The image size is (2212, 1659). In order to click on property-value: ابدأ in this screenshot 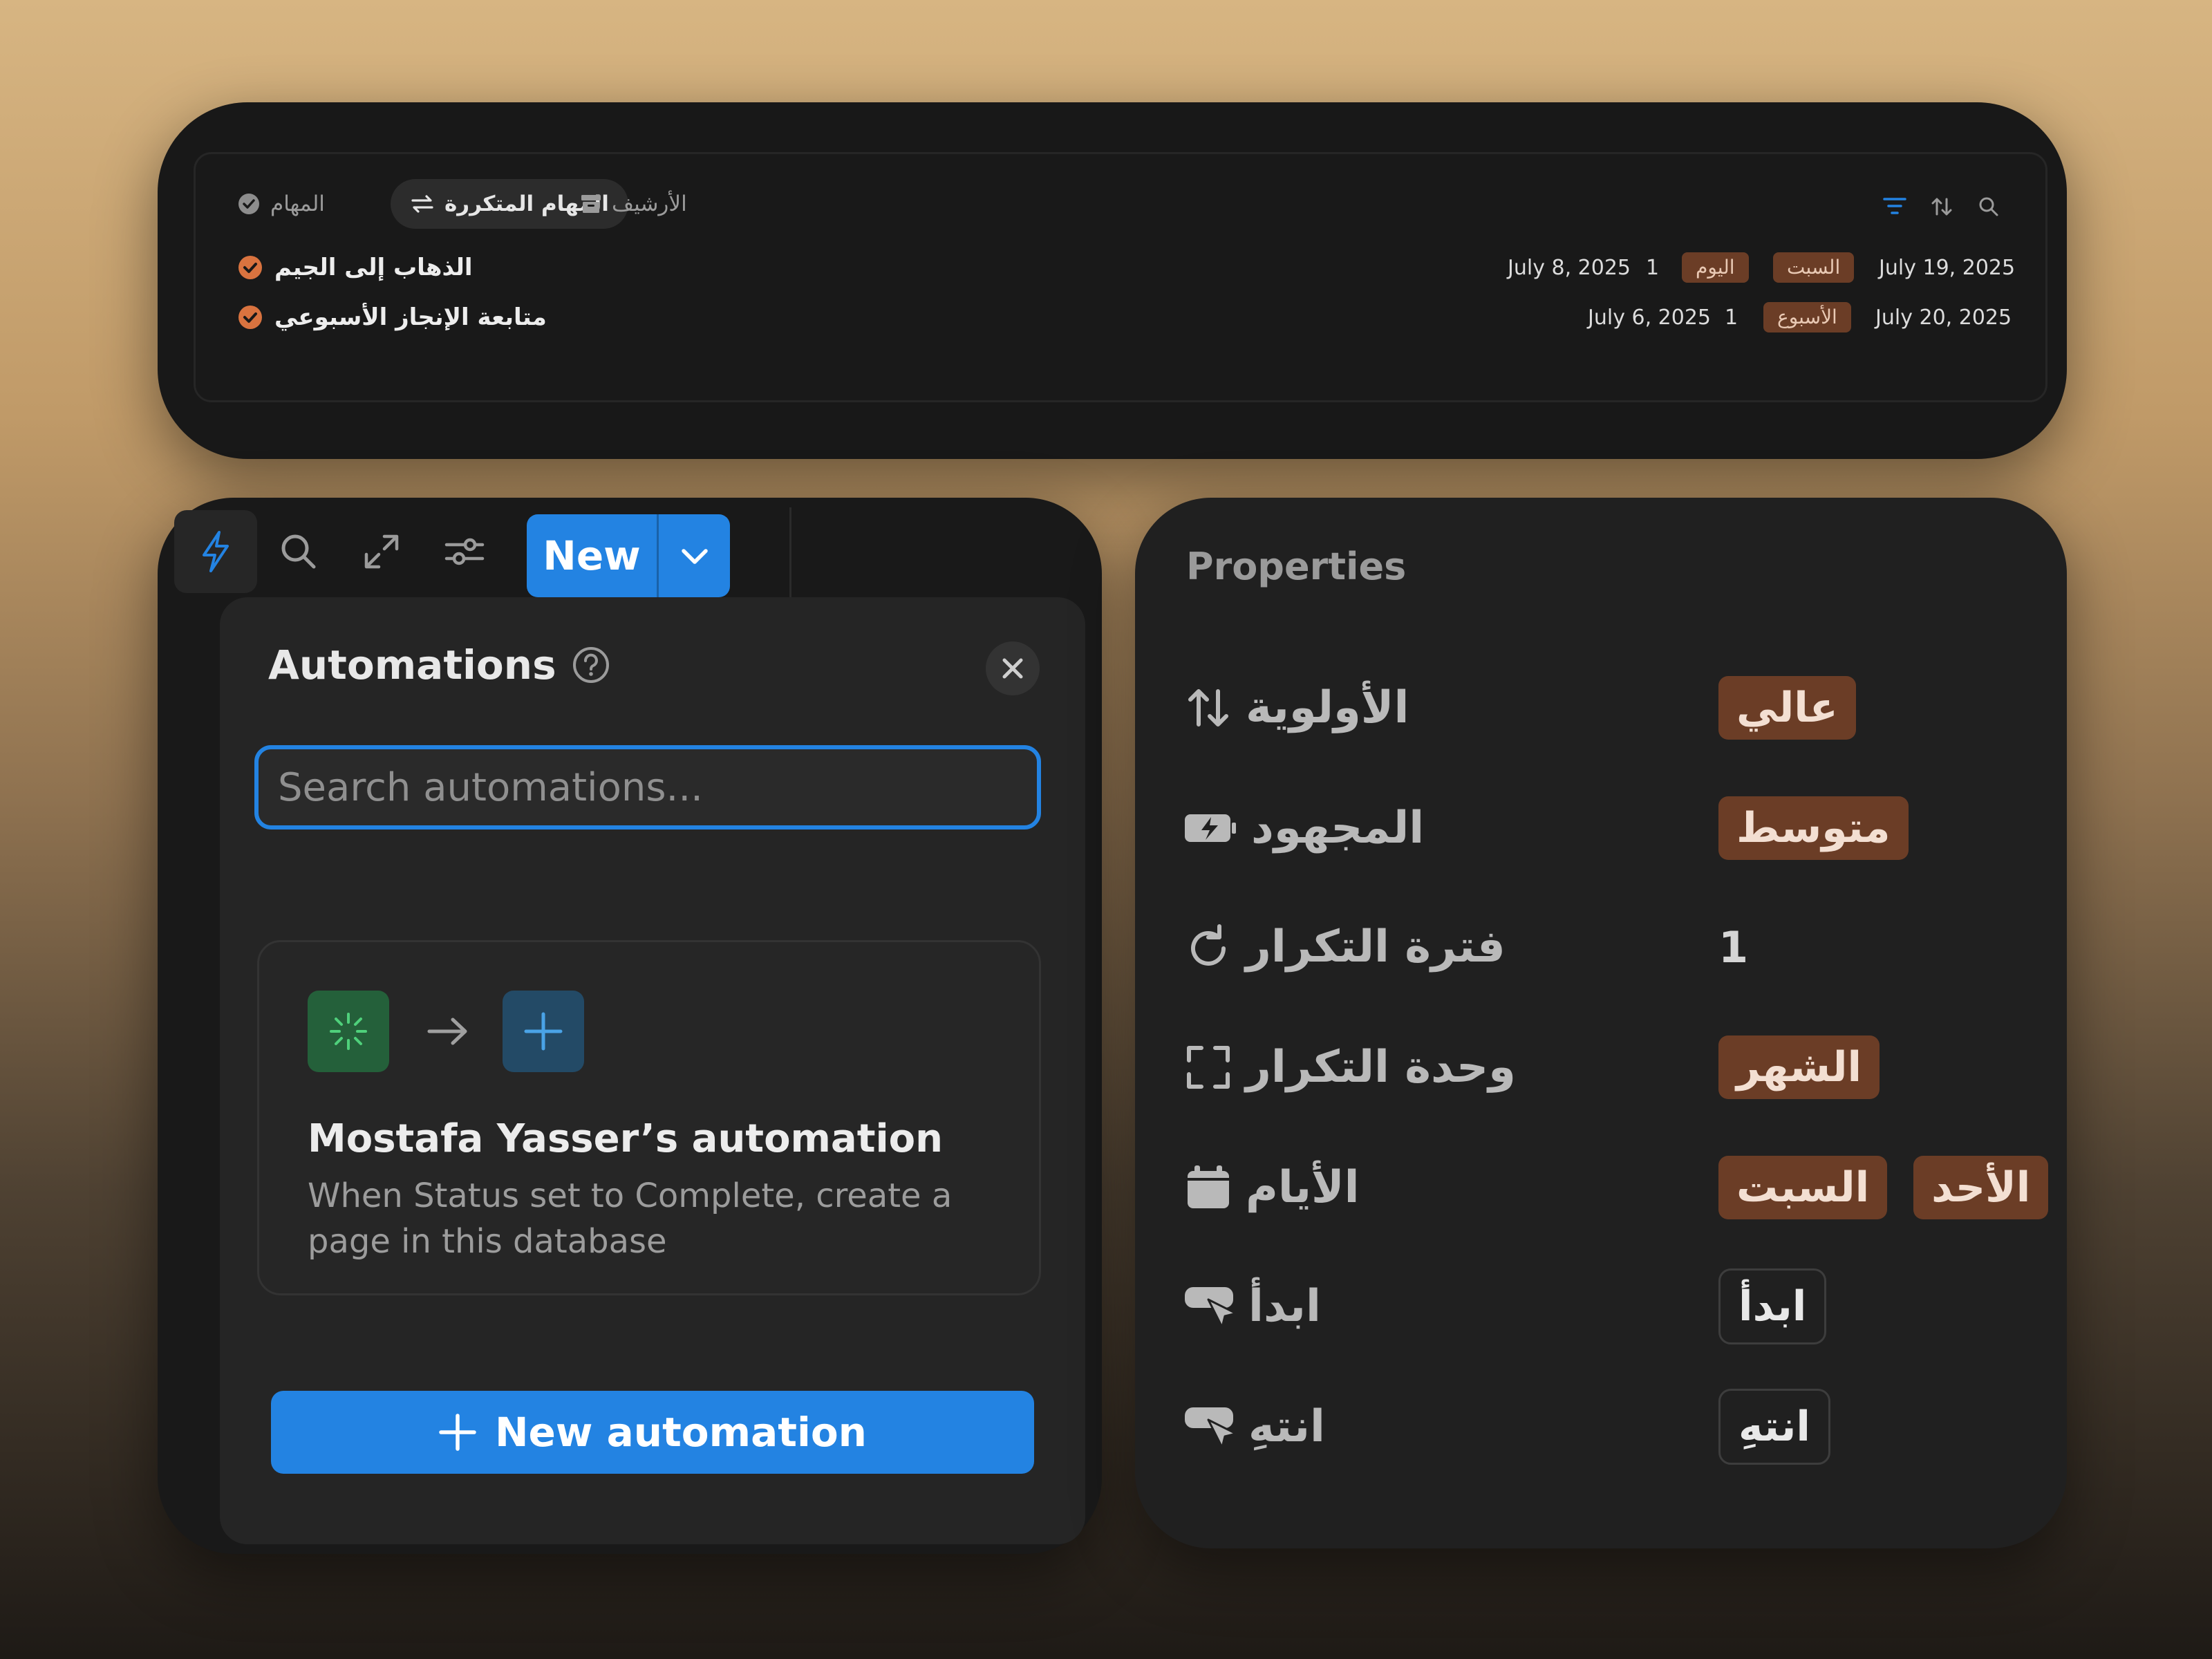, I will do `click(1773, 1306)`.